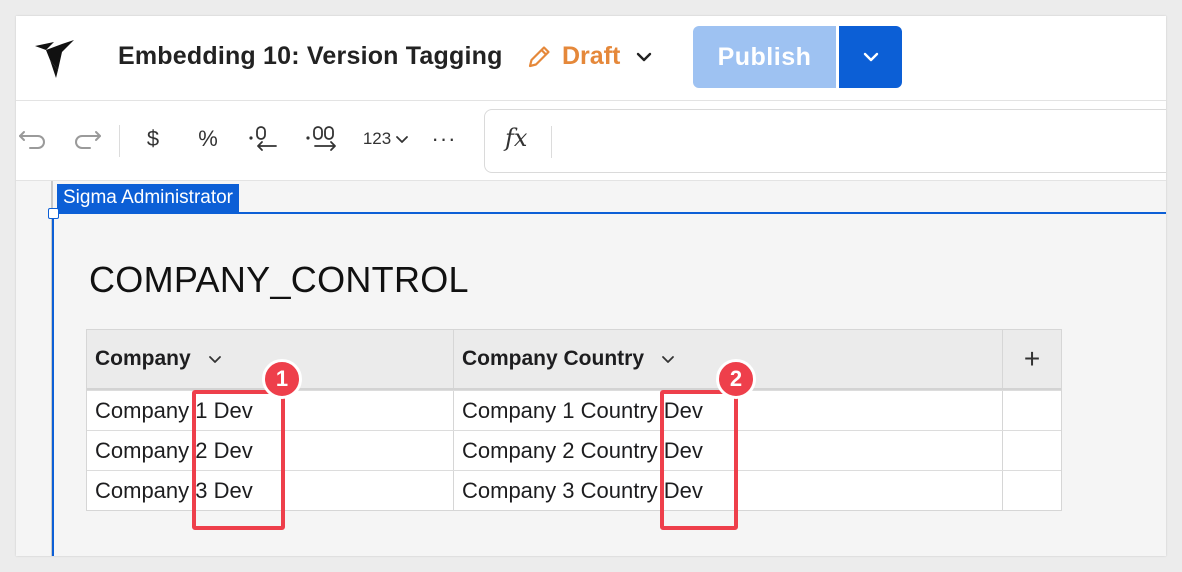 The height and width of the screenshot is (572, 1182). I want to click on undo-icon, so click(32, 140).